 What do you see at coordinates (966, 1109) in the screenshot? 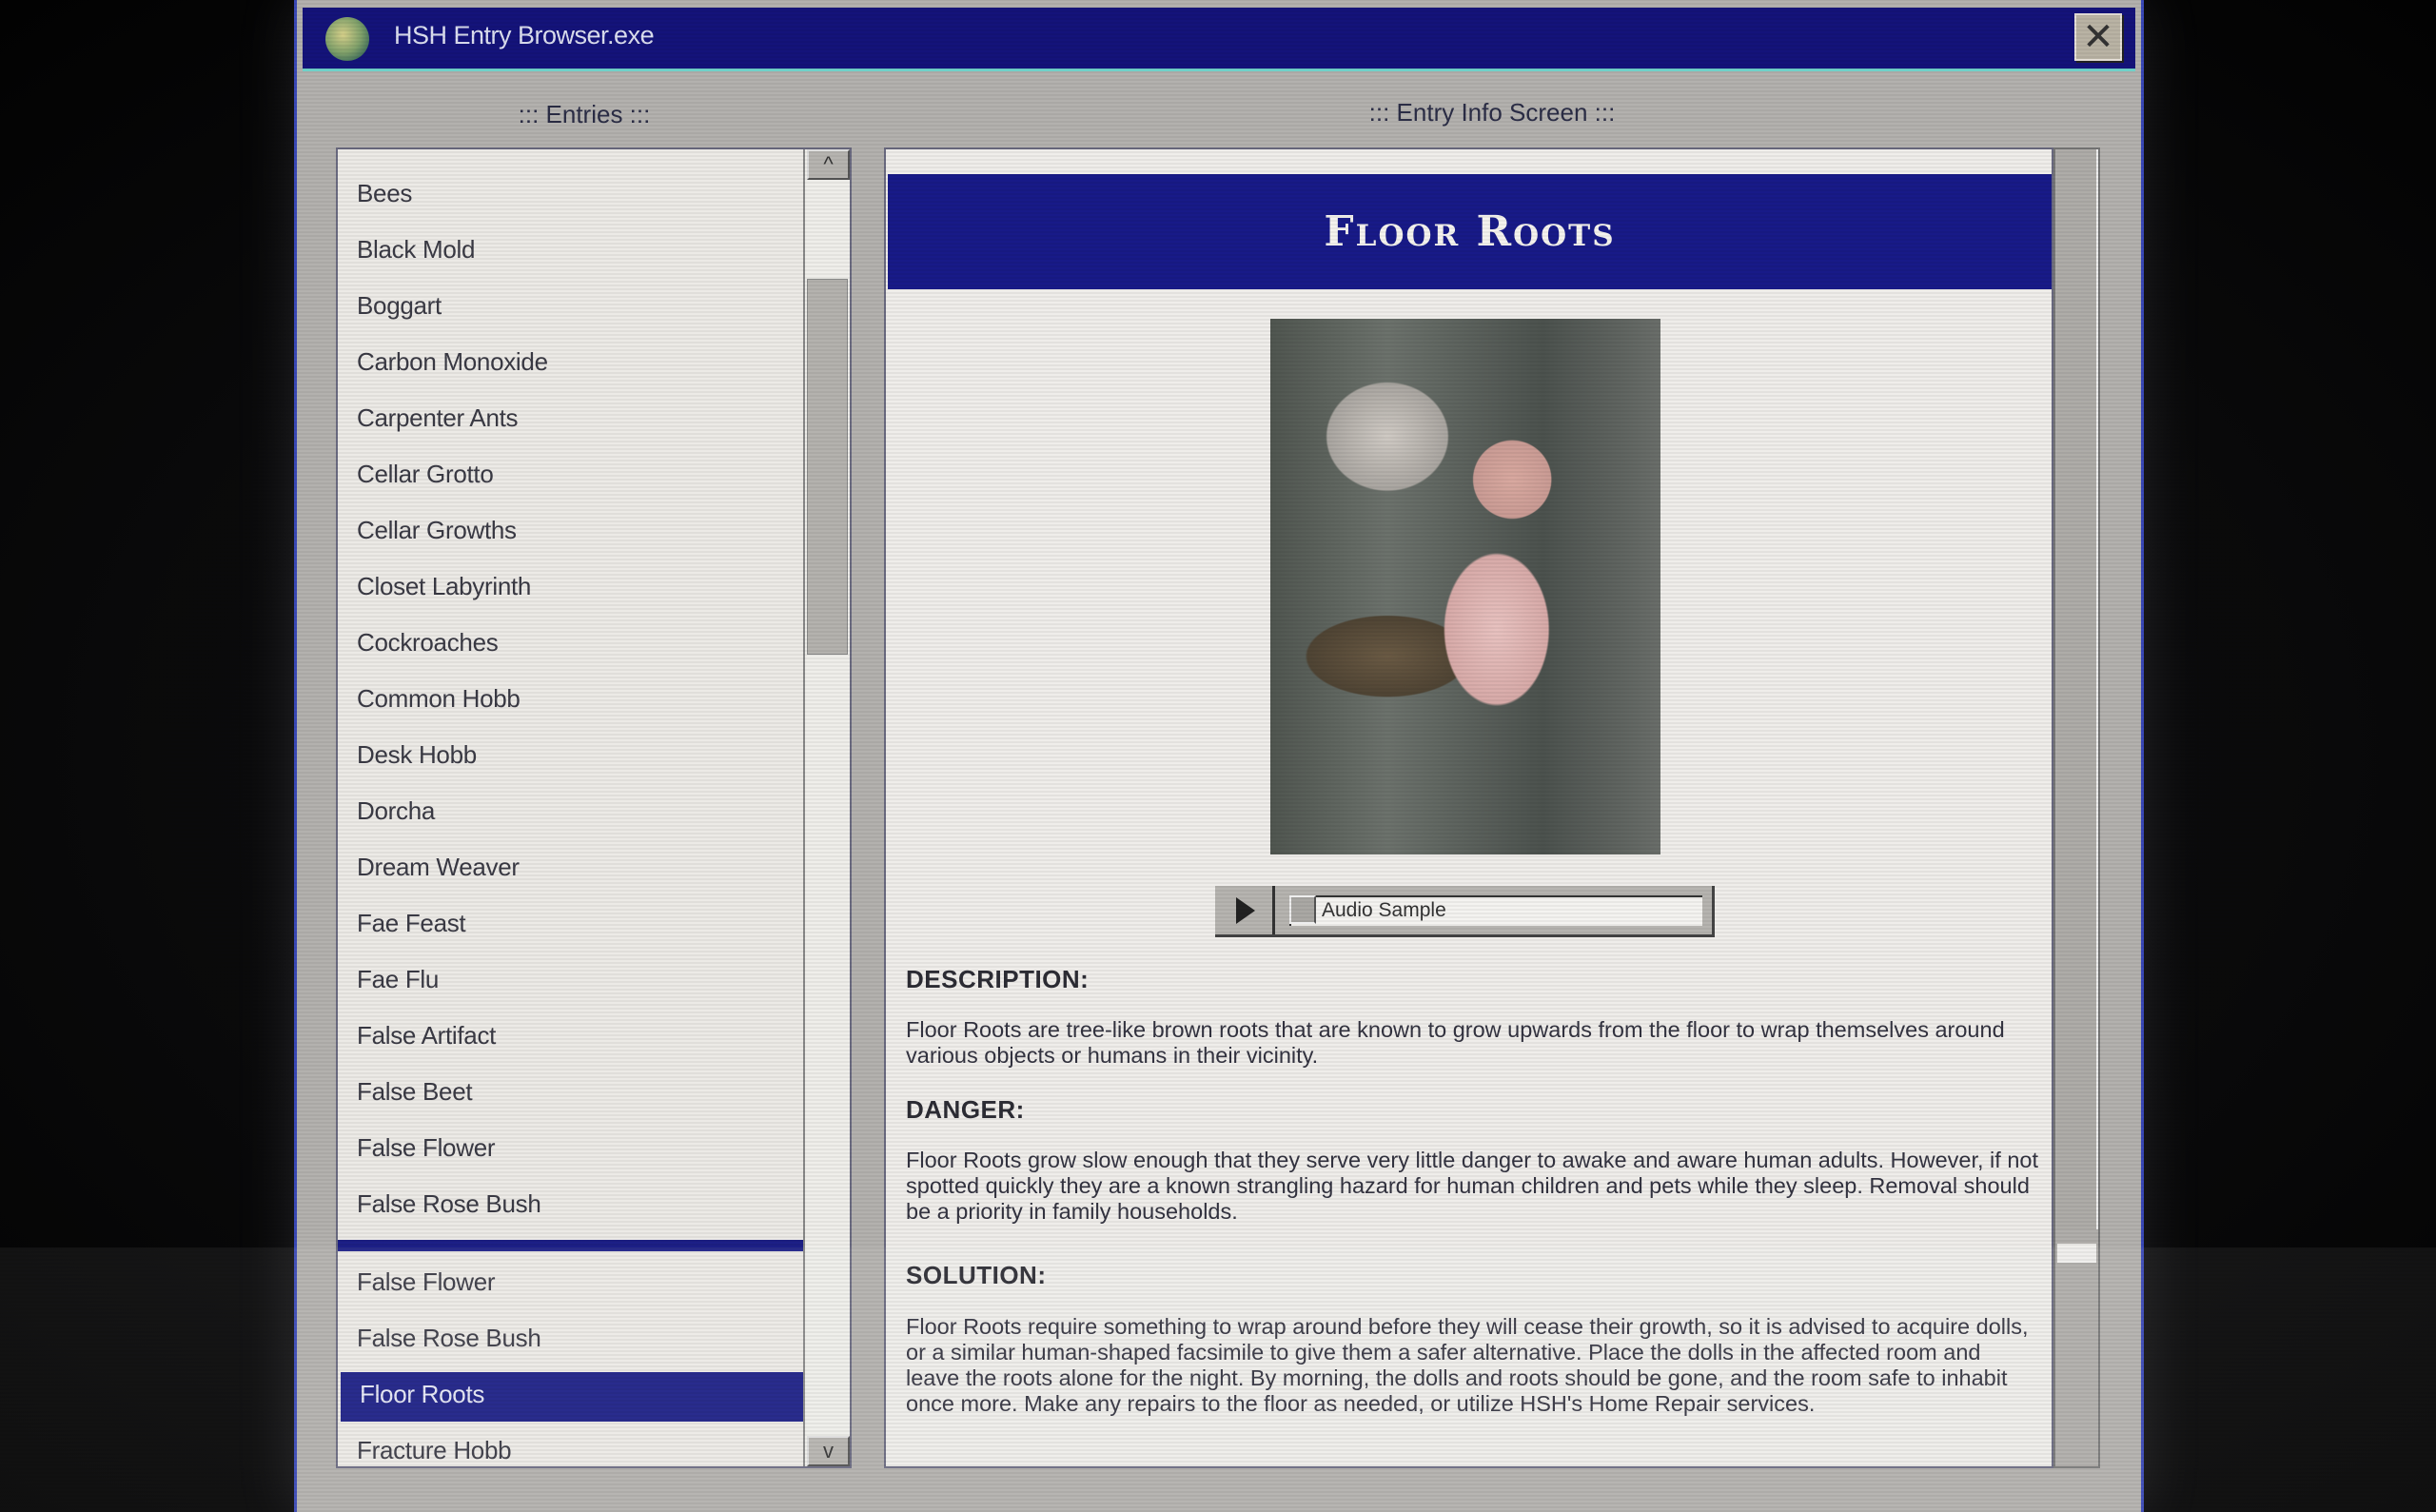
I see `danger-heading: DANGER:` at bounding box center [966, 1109].